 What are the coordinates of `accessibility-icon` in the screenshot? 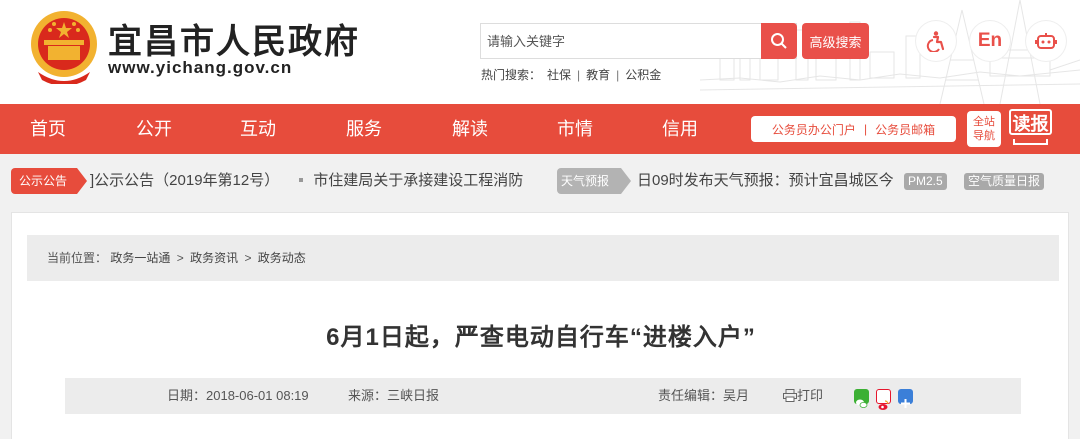 It's located at (935, 41).